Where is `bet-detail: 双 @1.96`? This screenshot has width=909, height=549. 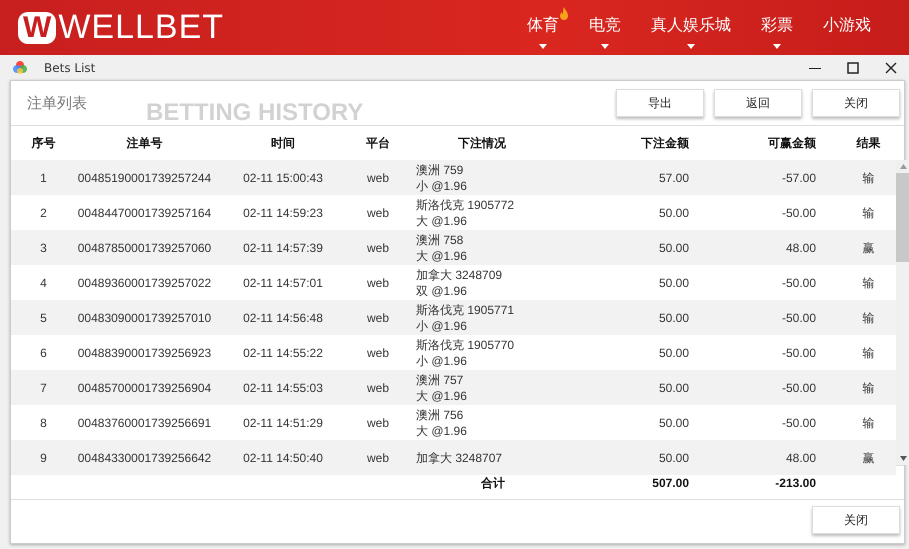 bet-detail: 双 @1.96 is located at coordinates (442, 290).